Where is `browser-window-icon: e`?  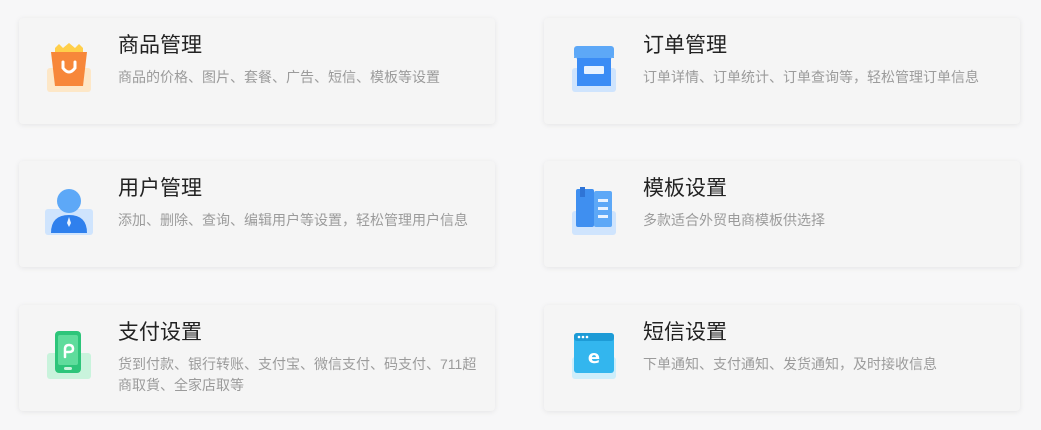 browser-window-icon: e is located at coordinates (594, 355).